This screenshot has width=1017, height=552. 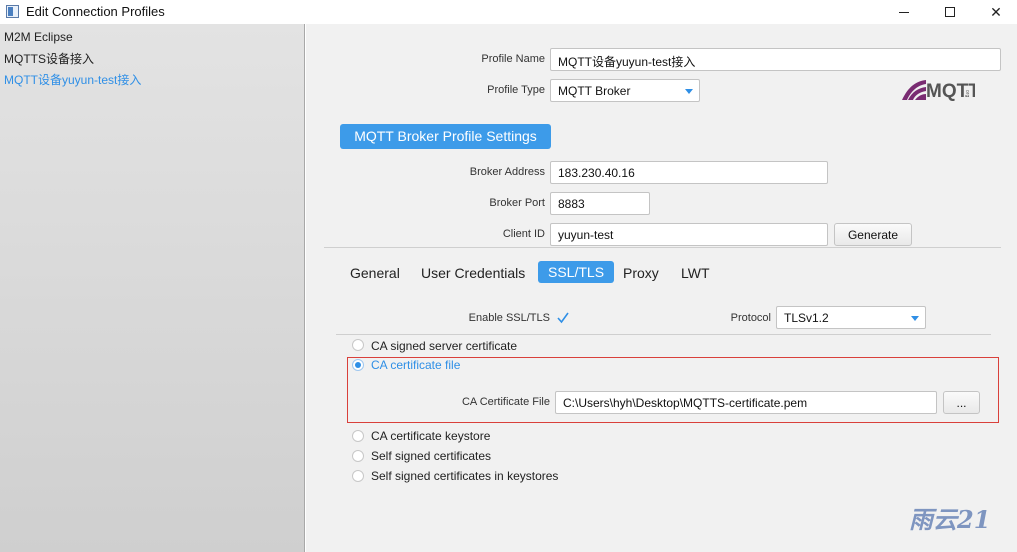 I want to click on radio-label: Self signed certificates in keystores, so click(x=465, y=476).